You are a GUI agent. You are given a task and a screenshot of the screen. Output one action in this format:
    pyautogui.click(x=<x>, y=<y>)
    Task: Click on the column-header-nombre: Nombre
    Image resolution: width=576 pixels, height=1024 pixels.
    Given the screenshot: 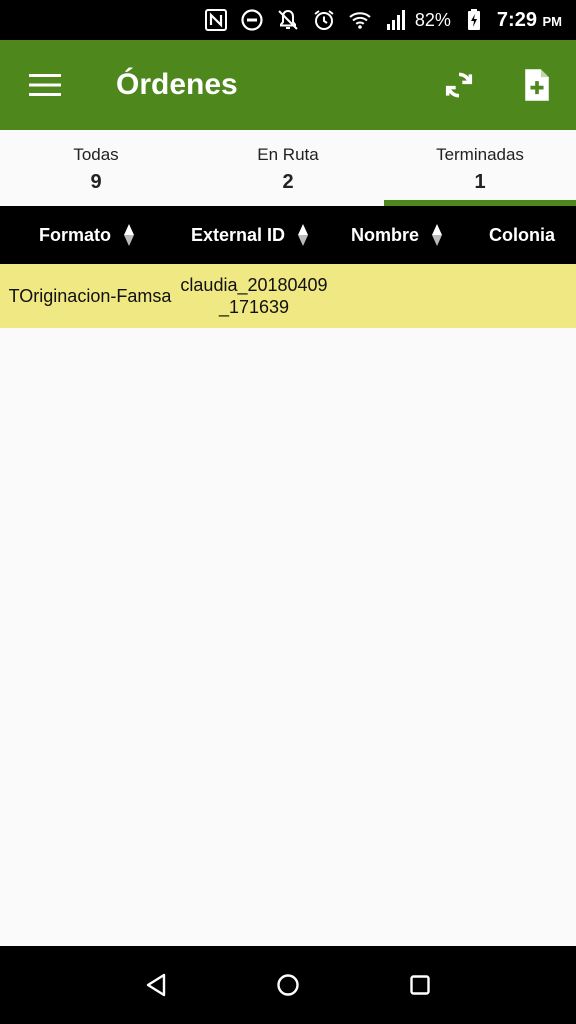 What is the action you would take?
    pyautogui.click(x=397, y=235)
    